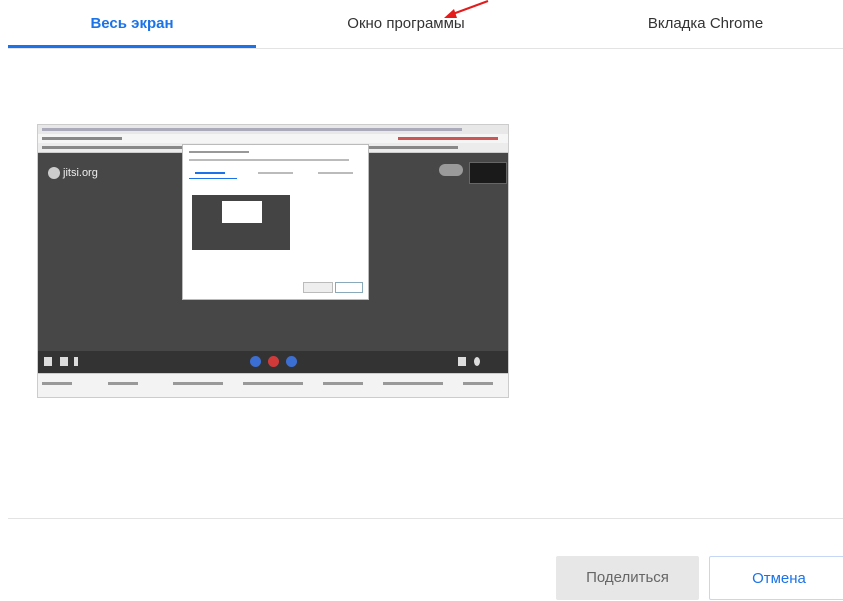  I want to click on preview-taskbar, so click(273, 385).